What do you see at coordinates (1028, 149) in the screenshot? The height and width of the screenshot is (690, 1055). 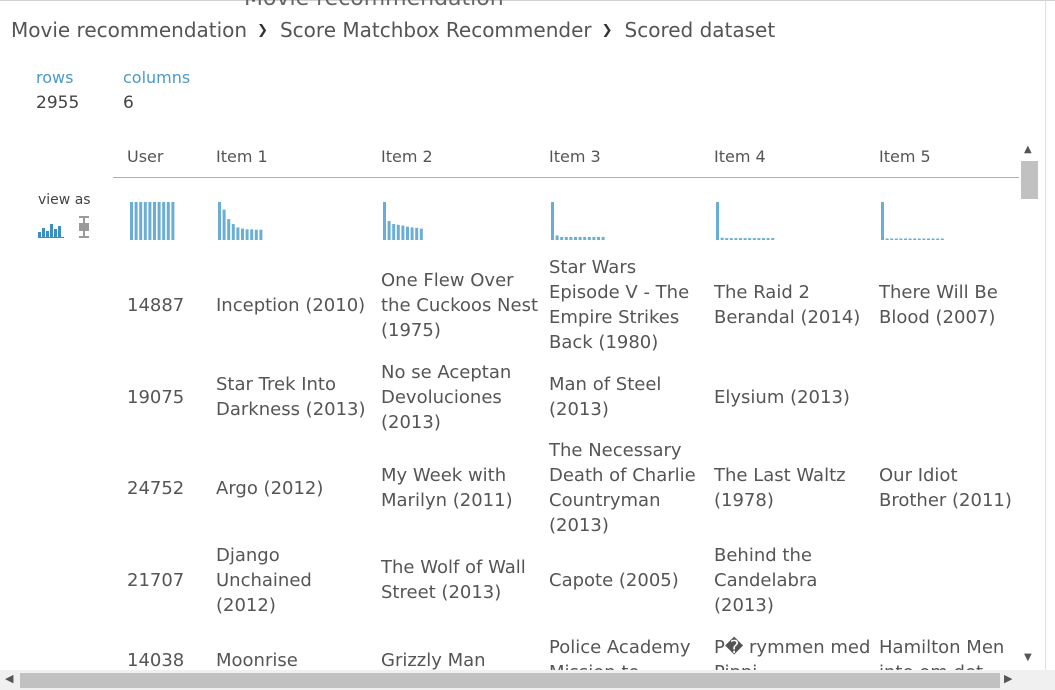 I see `scroll-up-icon: ▲` at bounding box center [1028, 149].